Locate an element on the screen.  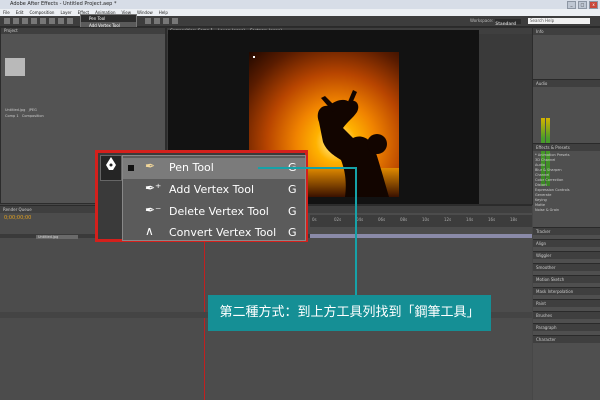
effects-presets-tab: Effects & Presets is located at coordinates (566, 147).